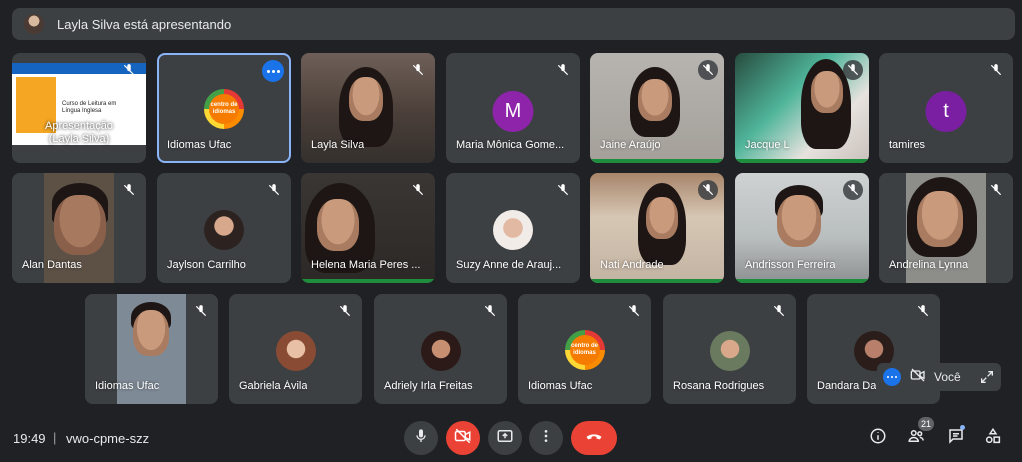 The height and width of the screenshot is (462, 1022). I want to click on present-screen-button, so click(505, 438).